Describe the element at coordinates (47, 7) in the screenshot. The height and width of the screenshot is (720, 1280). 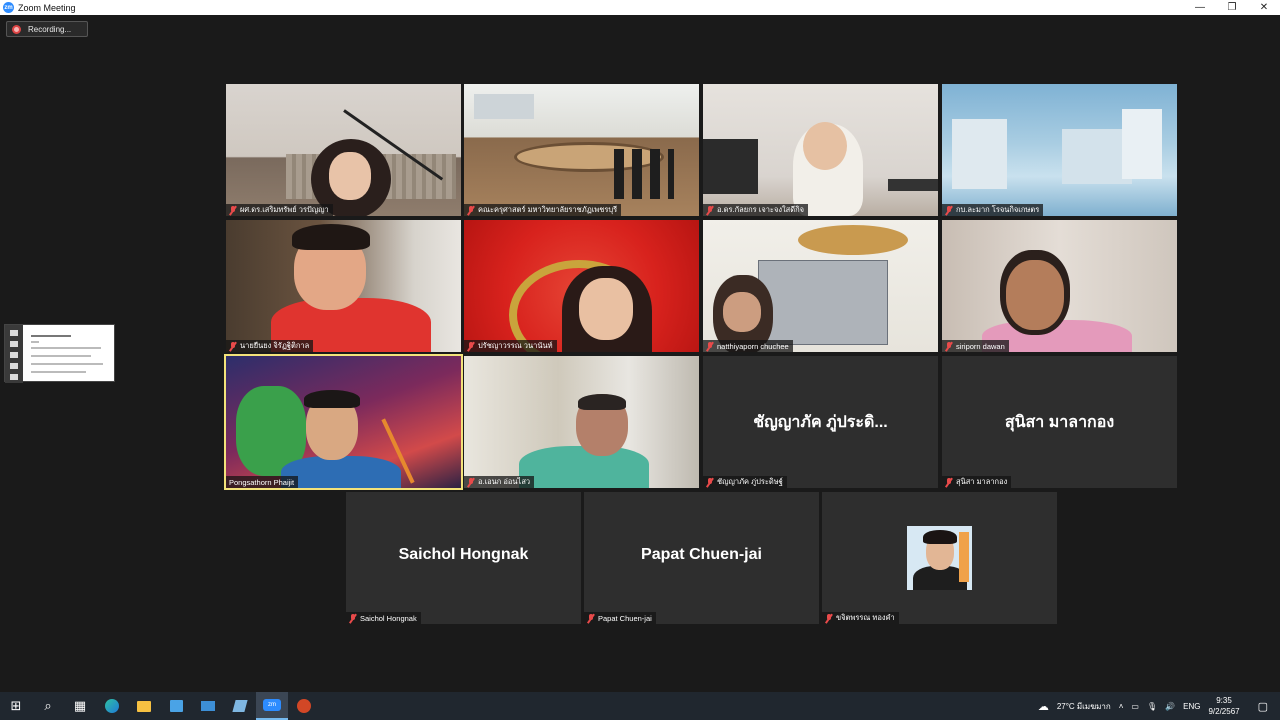
I see `window-title: Zoom Meeting` at that location.